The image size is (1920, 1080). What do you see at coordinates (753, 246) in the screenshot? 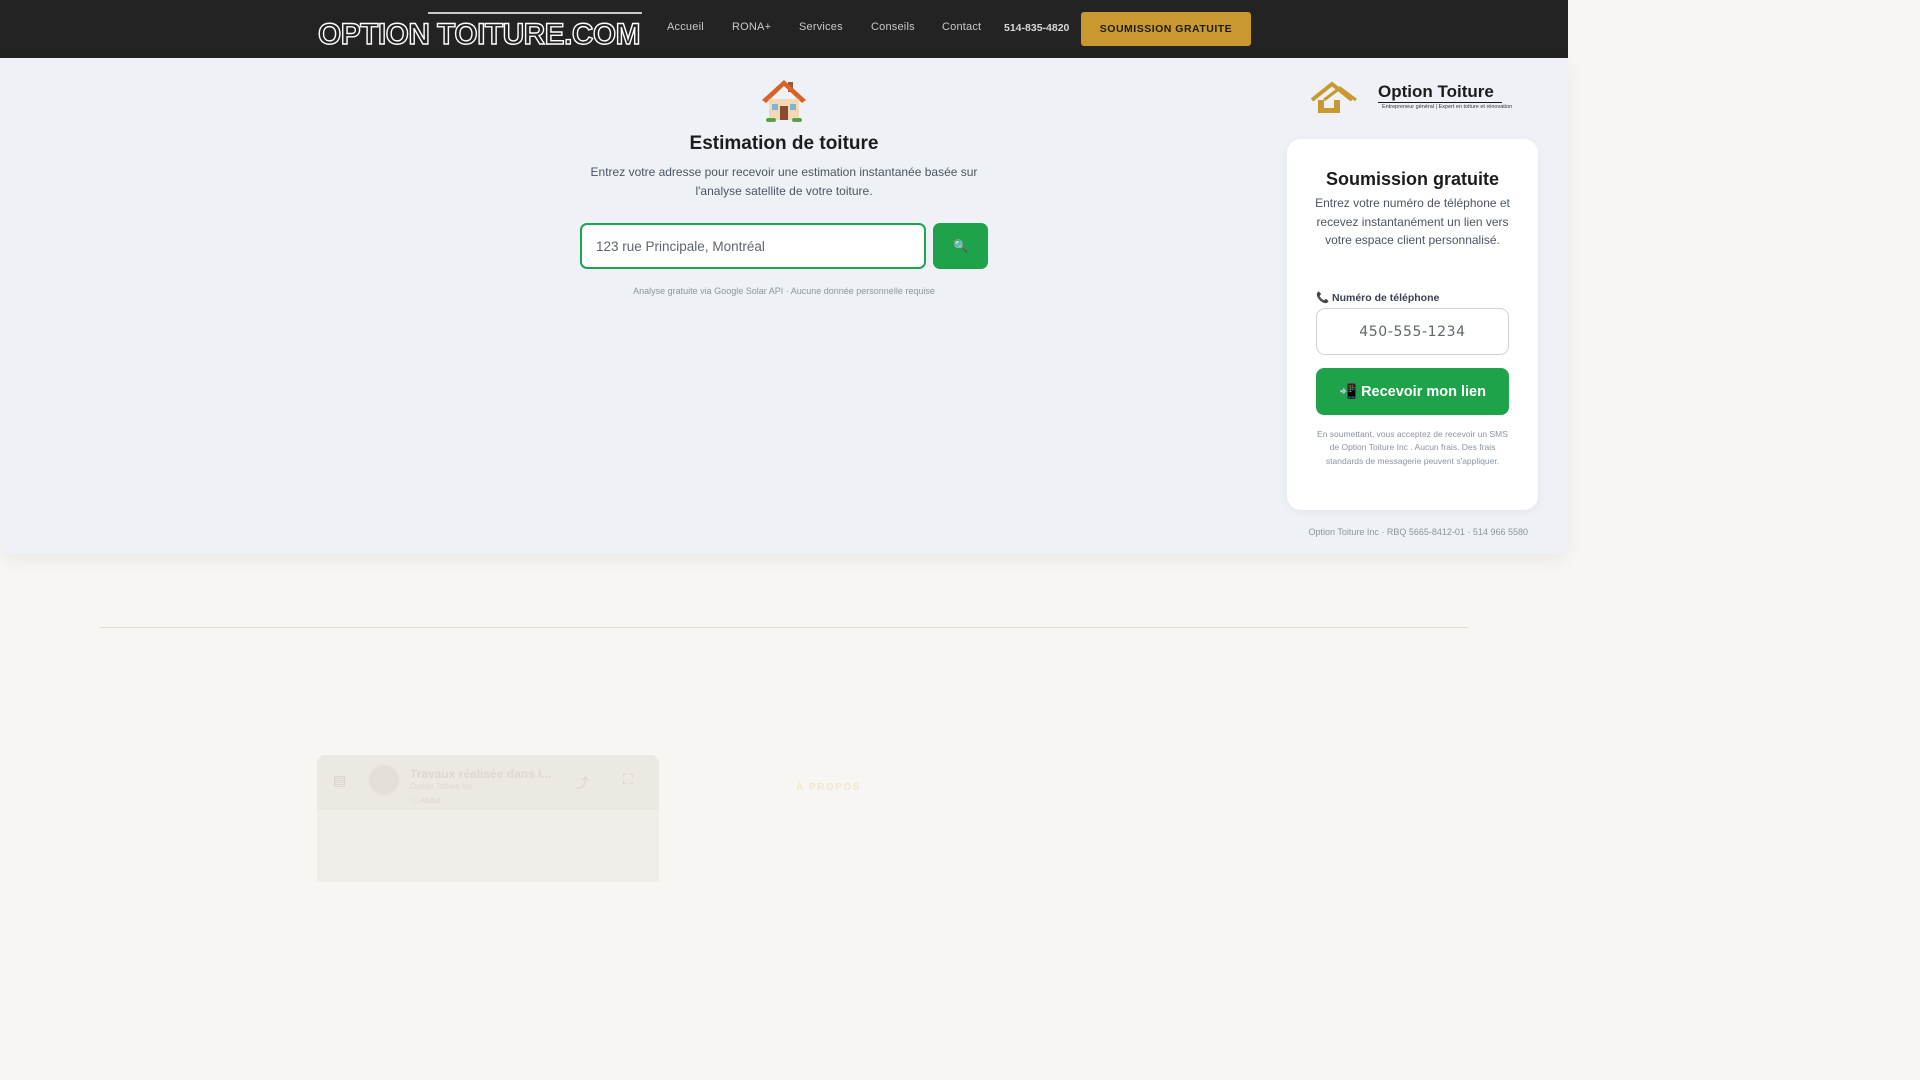
I see `address-input` at bounding box center [753, 246].